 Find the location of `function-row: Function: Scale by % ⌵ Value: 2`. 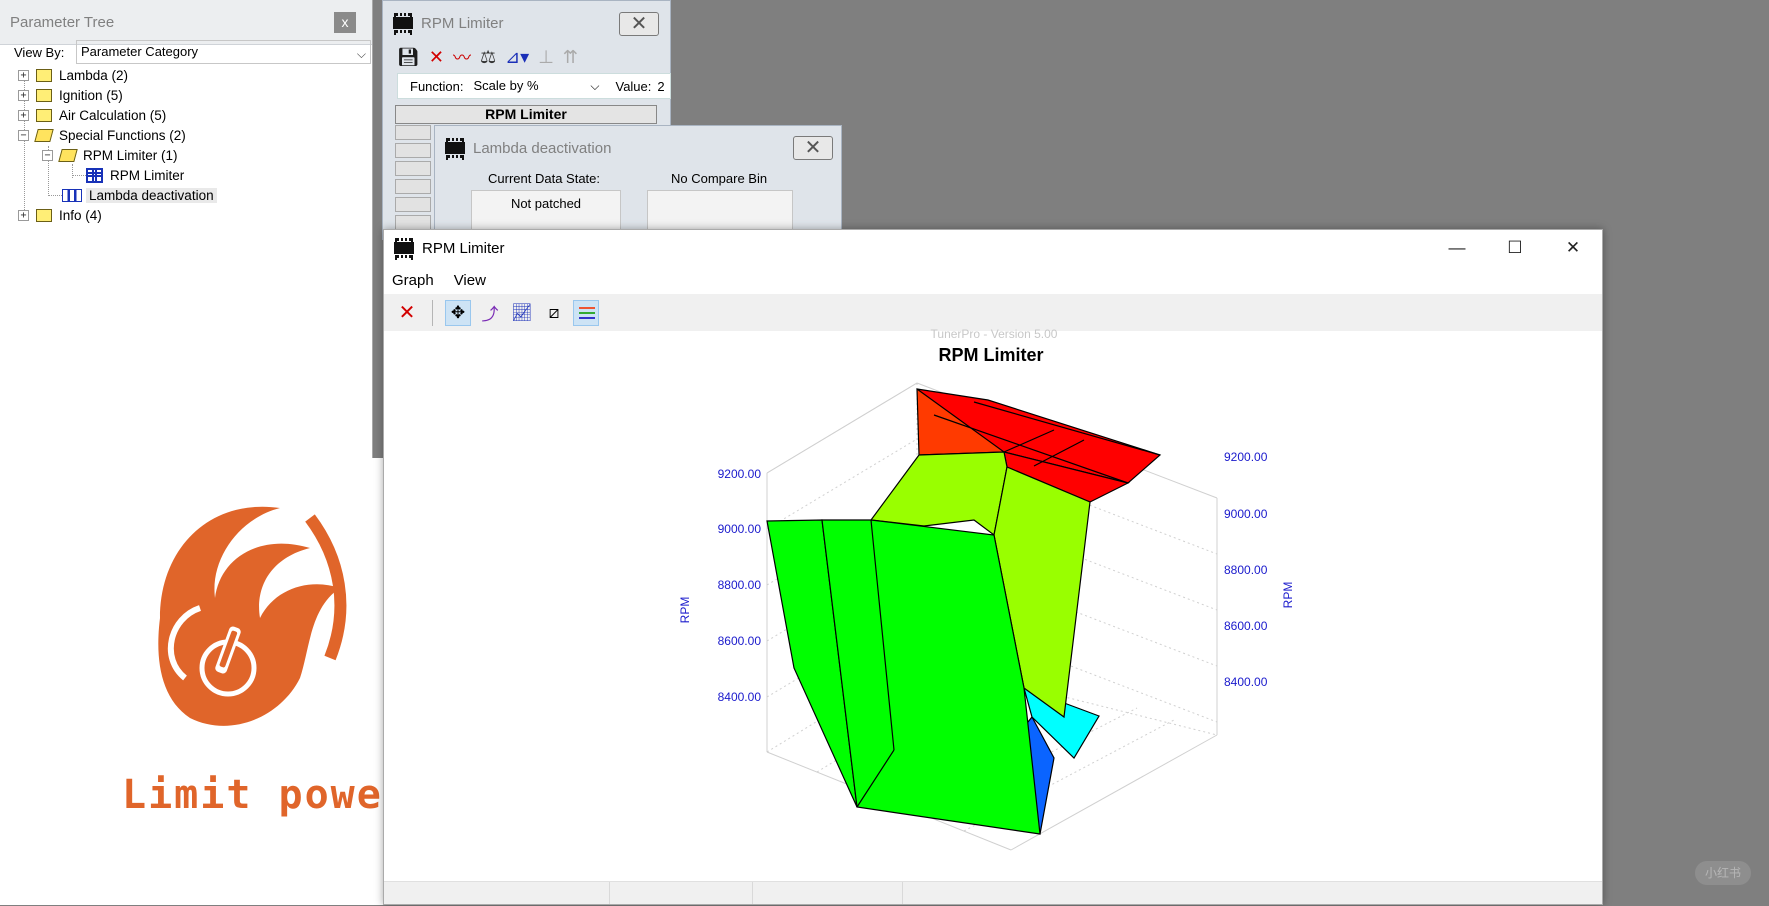

function-row: Function: Scale by % ⌵ Value: 2 is located at coordinates (534, 86).